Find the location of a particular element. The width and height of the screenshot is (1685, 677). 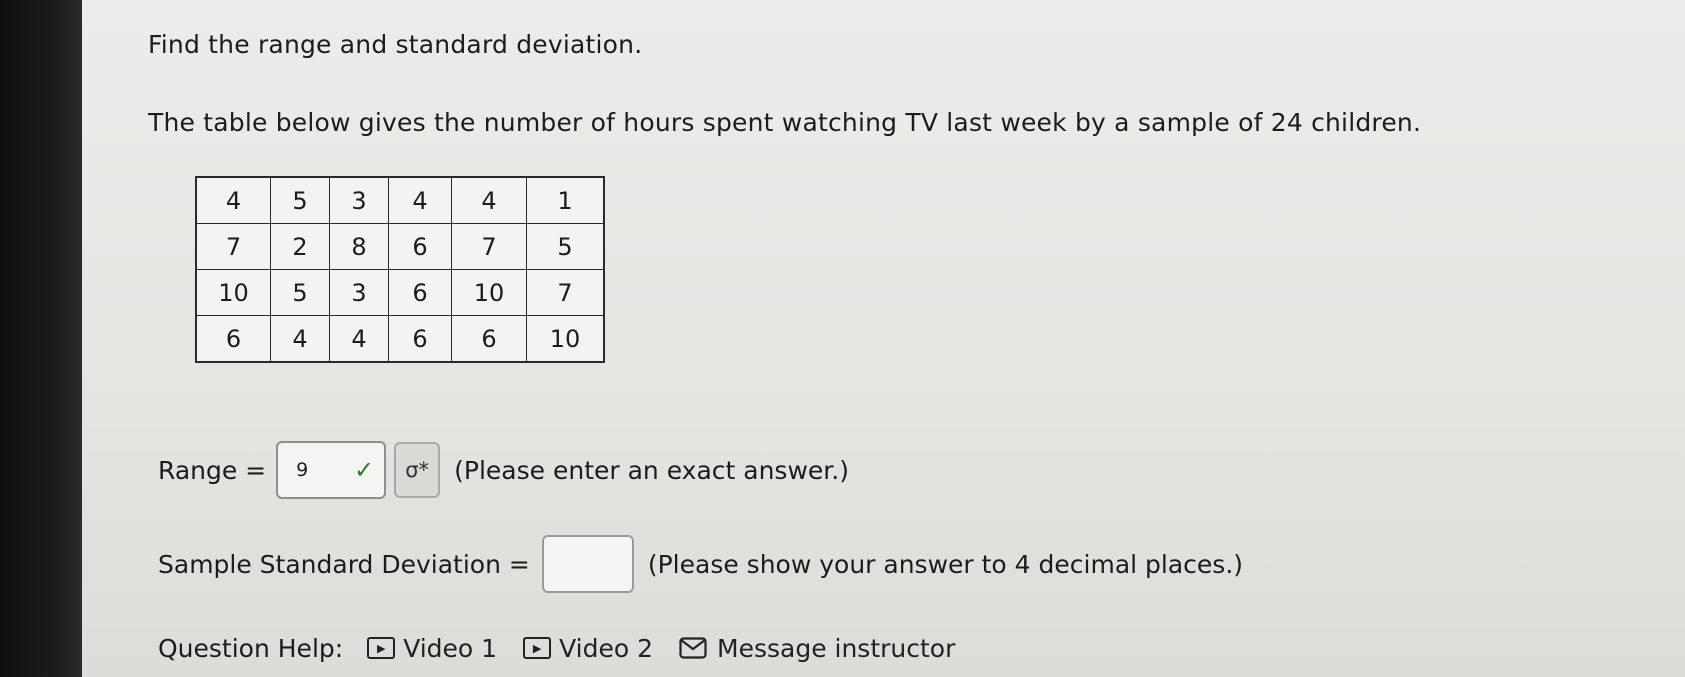

table-cell: 2 is located at coordinates (300, 246).